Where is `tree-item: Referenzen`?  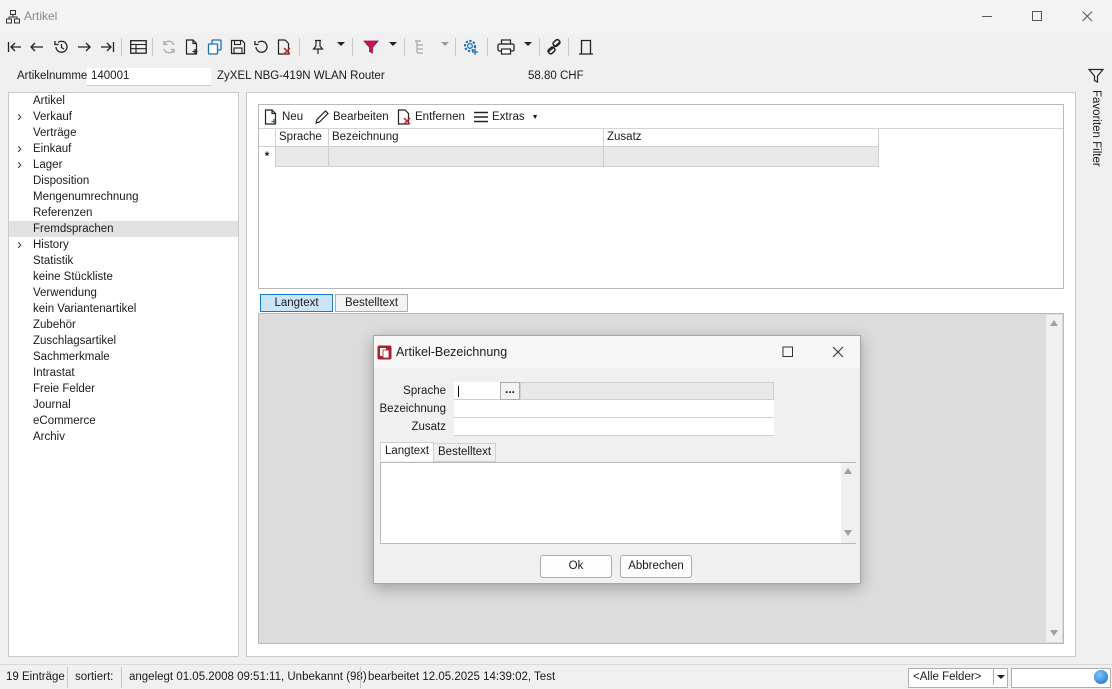 tree-item: Referenzen is located at coordinates (123, 213).